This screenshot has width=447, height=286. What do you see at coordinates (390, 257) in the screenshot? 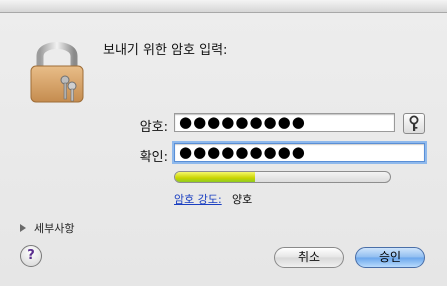
I see `ok-button: 승인` at bounding box center [390, 257].